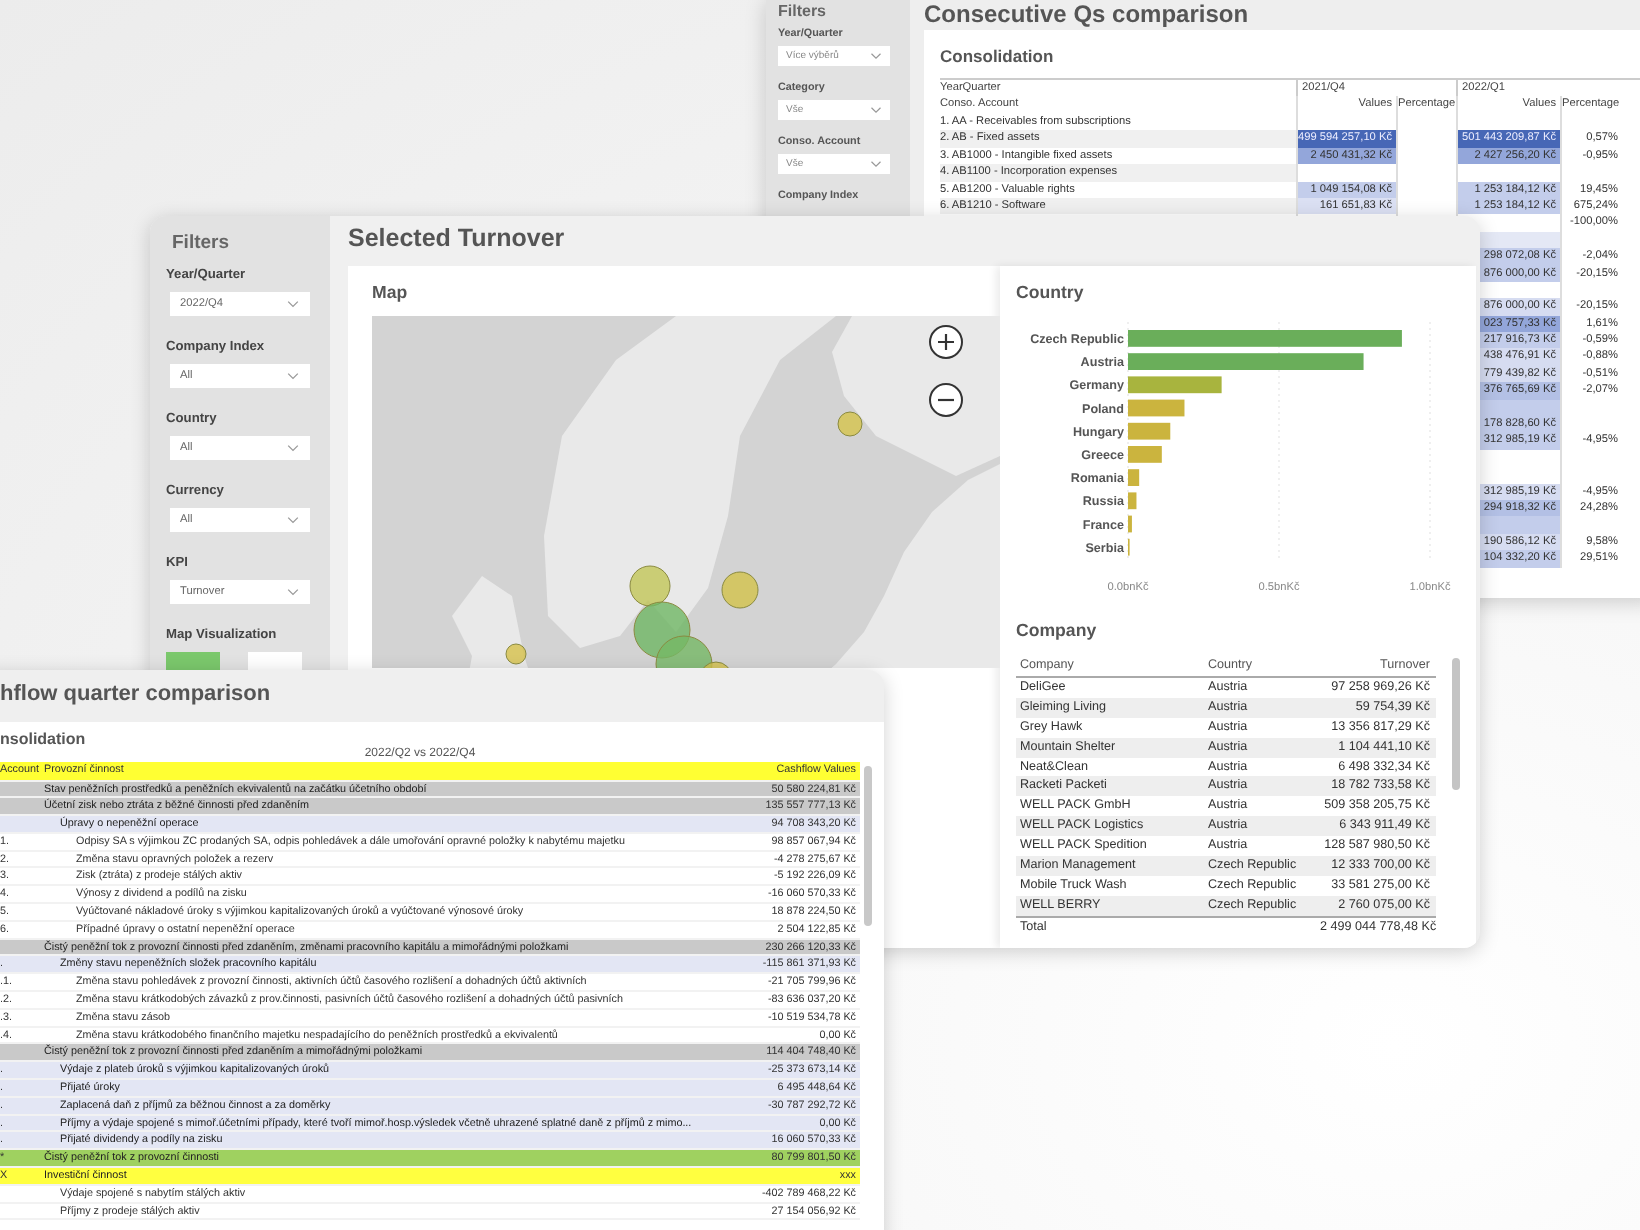 The image size is (1640, 1230). I want to click on card-title: Consolidation, so click(998, 56).